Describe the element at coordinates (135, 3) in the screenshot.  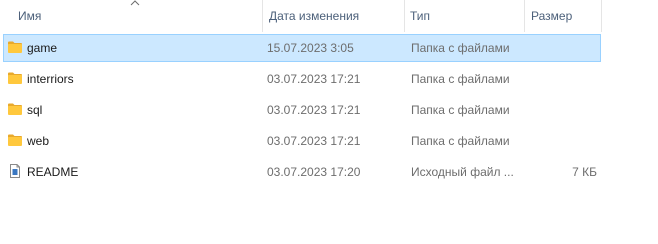
I see `sort-up-chevron-icon` at that location.